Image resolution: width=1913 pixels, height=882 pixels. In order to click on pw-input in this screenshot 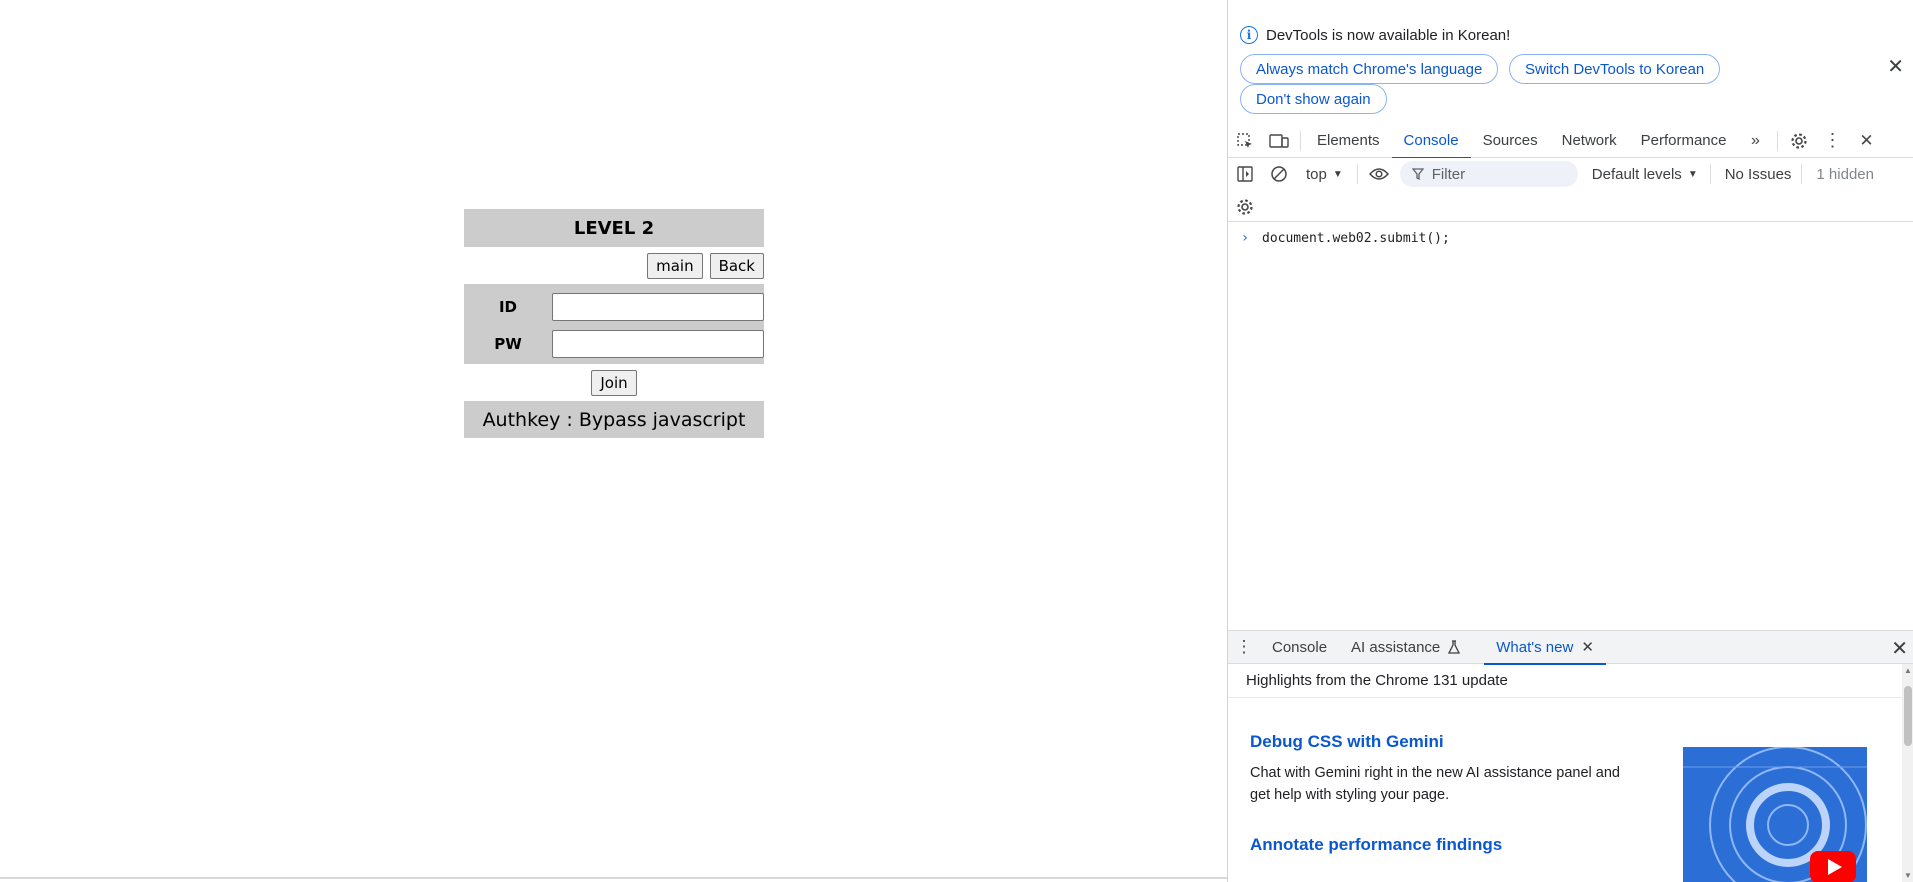, I will do `click(658, 343)`.